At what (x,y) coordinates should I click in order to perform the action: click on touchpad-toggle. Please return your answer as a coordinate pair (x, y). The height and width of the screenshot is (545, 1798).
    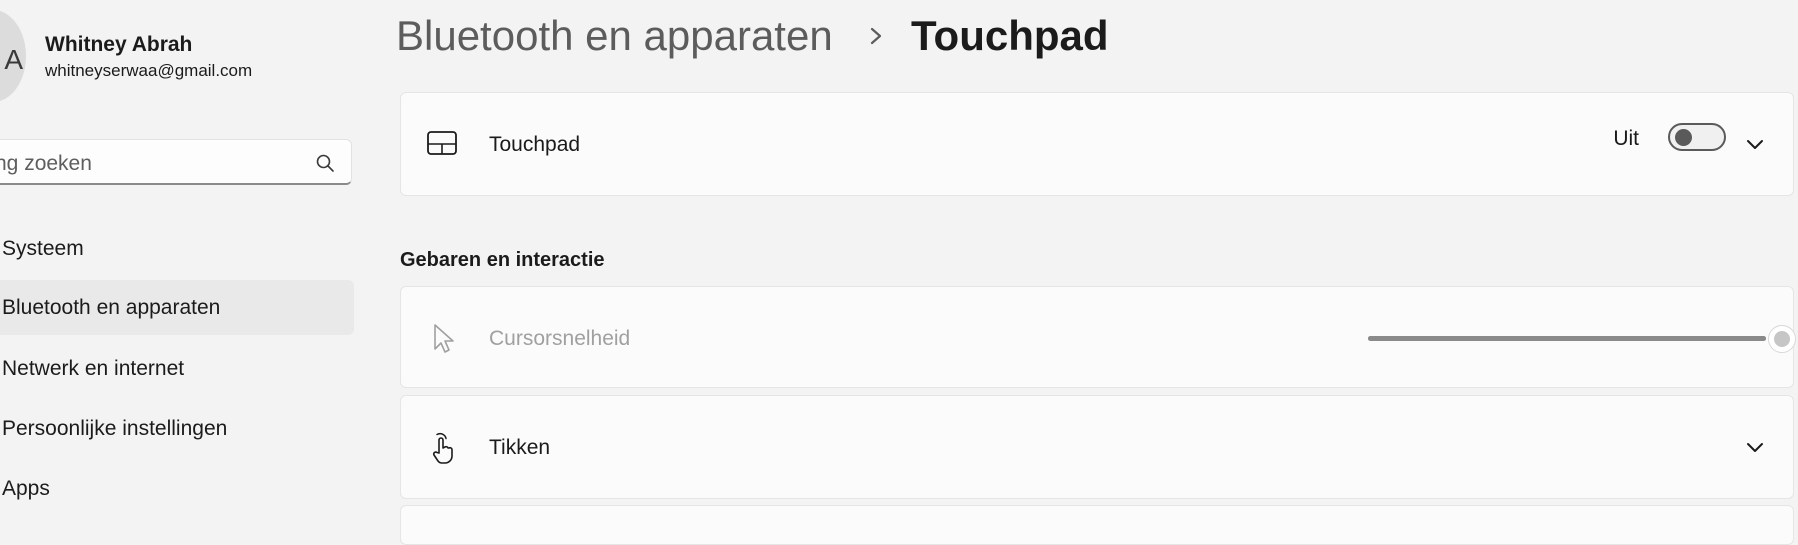
    Looking at the image, I should click on (1697, 137).